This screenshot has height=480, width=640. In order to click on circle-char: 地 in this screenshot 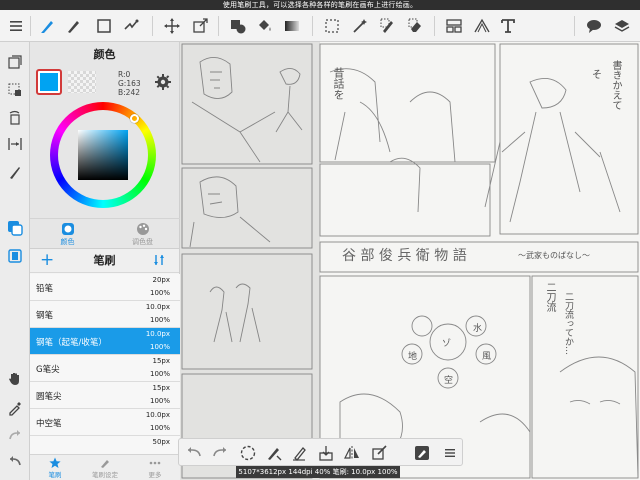, I will do `click(413, 357)`.